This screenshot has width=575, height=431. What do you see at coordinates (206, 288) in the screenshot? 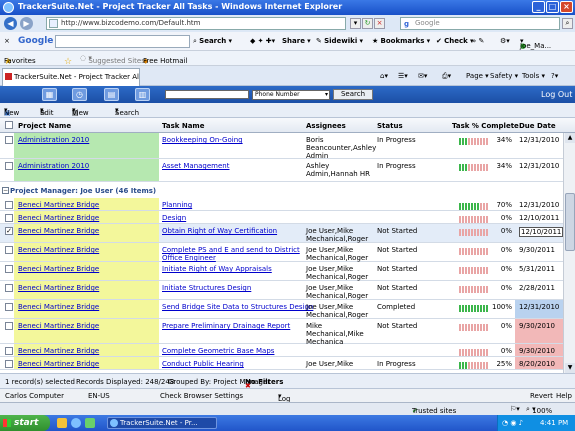
I see `task-name-link: Initiate Structures Design` at bounding box center [206, 288].